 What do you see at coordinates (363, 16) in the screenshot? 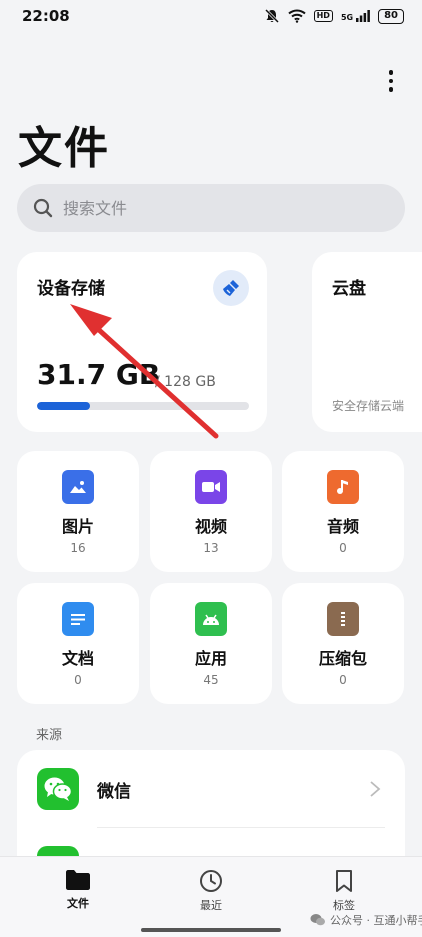
I see `signal-icon` at bounding box center [363, 16].